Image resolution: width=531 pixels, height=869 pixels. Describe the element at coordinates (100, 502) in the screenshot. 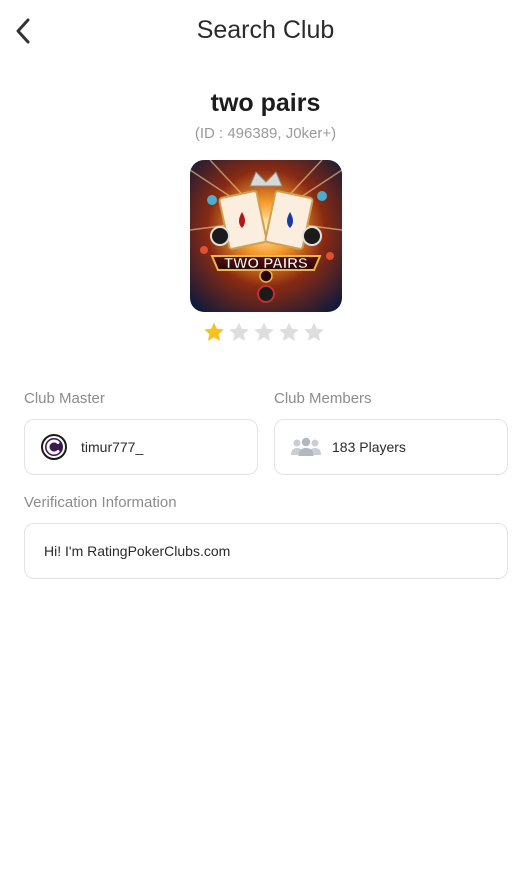

I see `verification-info-label: Verification Information` at that location.